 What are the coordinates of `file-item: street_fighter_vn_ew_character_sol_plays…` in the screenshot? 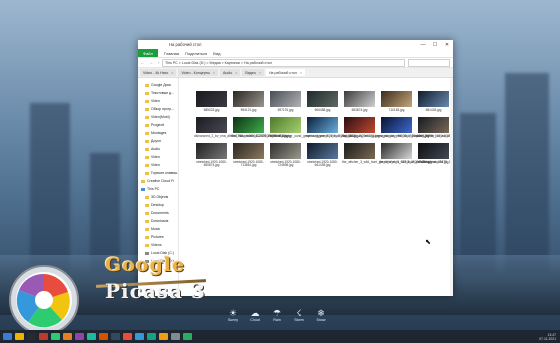 It's located at (434, 127).